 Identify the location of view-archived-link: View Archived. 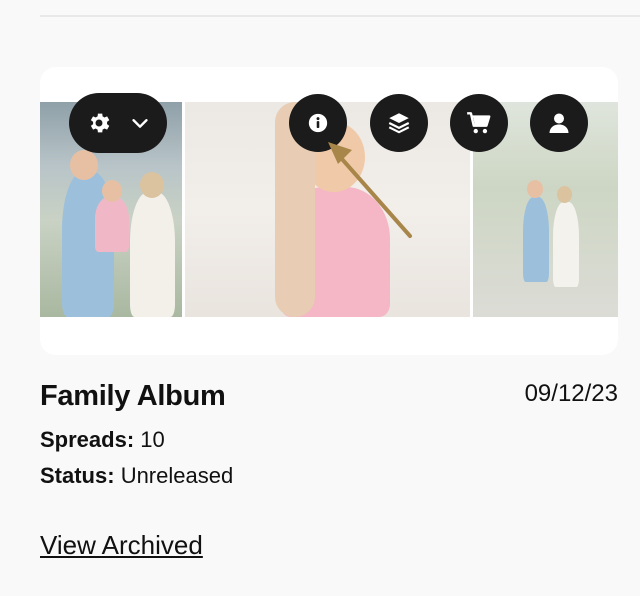
(121, 545).